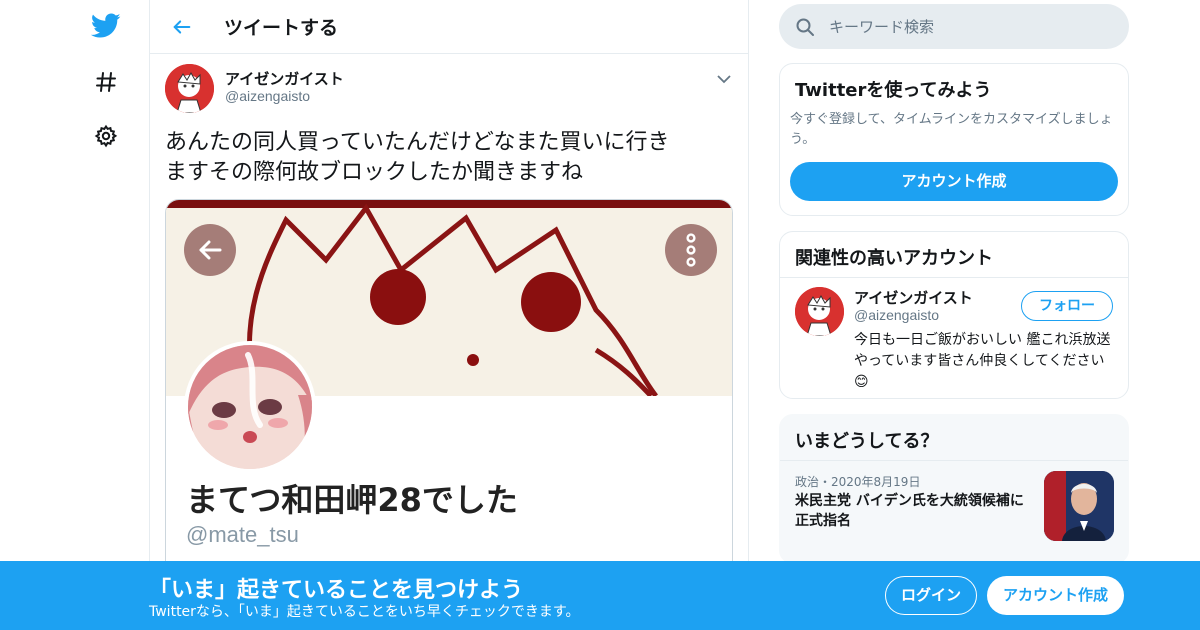  Describe the element at coordinates (954, 181) in the screenshot. I see `create-account-button: アカウント作成` at that location.